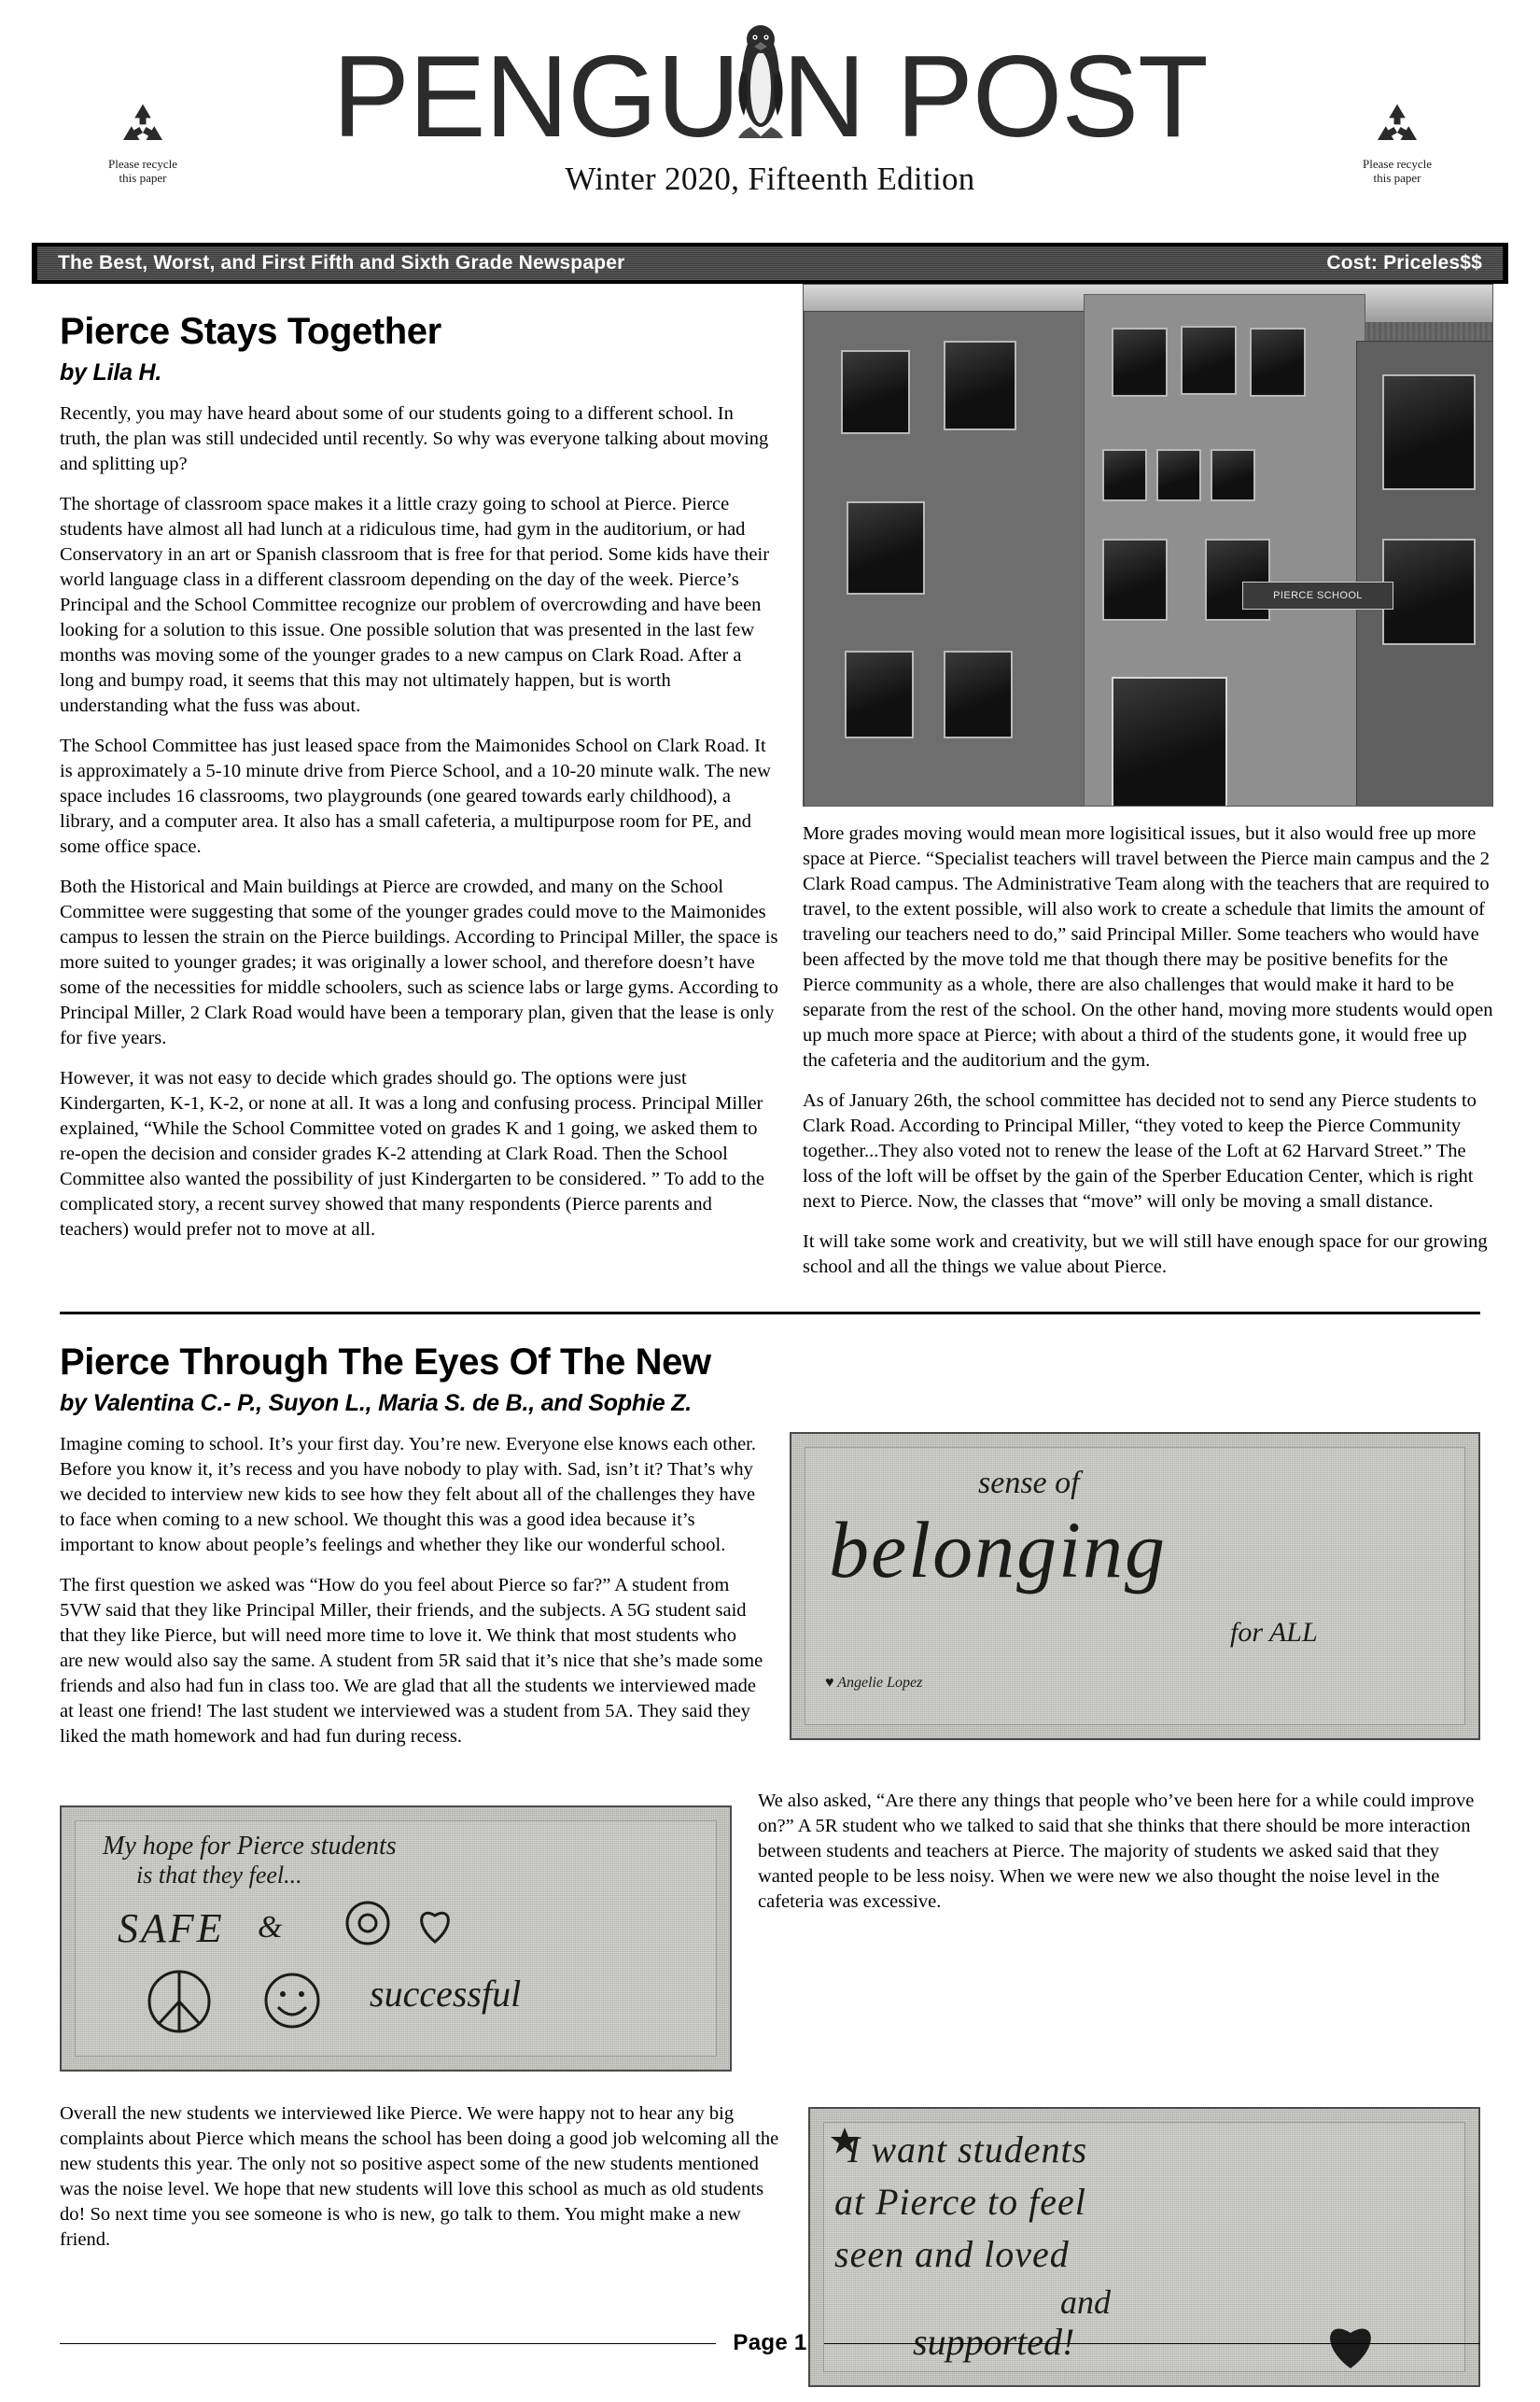 The image size is (1540, 2402). I want to click on school-building-photo: PIERCE SCHOOL, so click(1148, 545).